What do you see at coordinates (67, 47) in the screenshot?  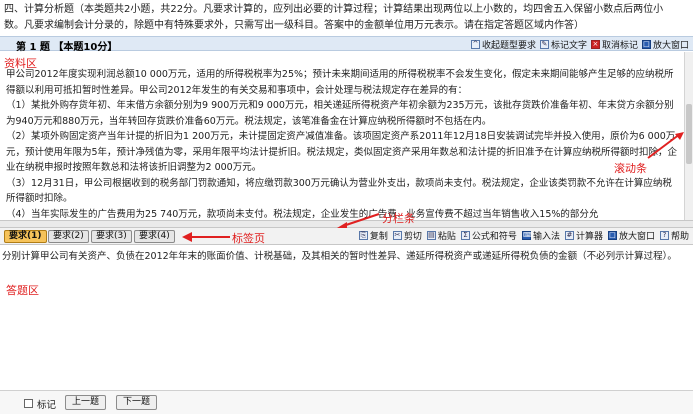 I see `question-title: 第 1 题 【本题10分】` at bounding box center [67, 47].